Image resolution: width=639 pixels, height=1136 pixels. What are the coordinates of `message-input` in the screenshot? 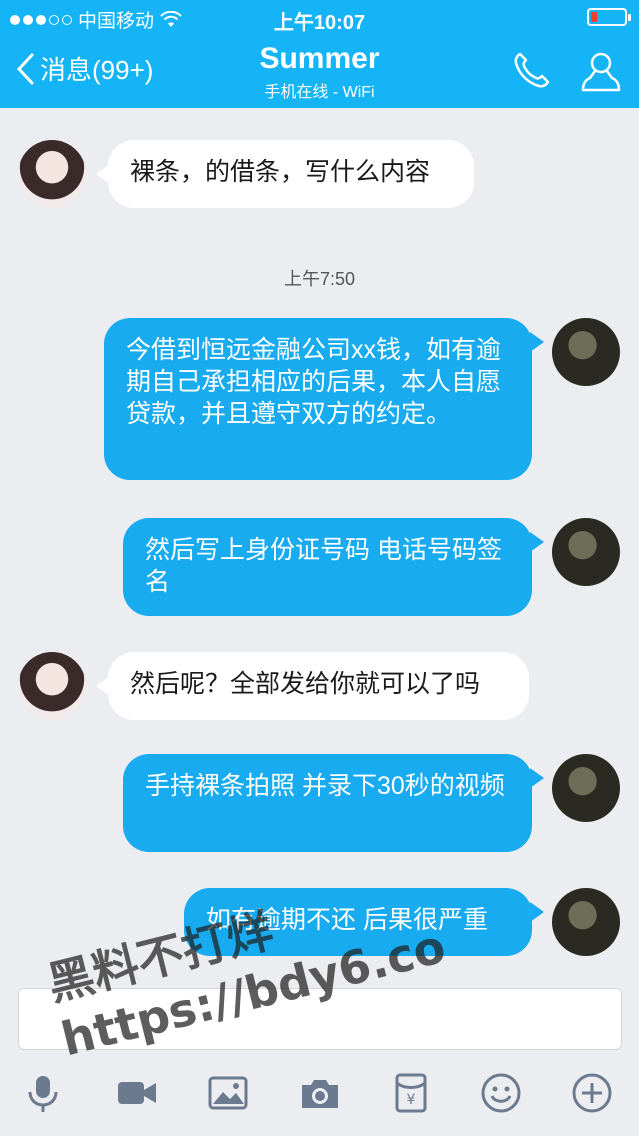 It's located at (320, 1019).